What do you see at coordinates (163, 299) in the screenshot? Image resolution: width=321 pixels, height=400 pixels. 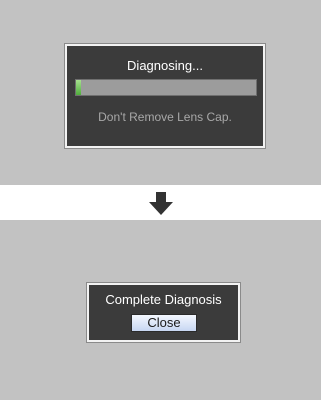 I see `complete-title: Complete Diagnosis` at bounding box center [163, 299].